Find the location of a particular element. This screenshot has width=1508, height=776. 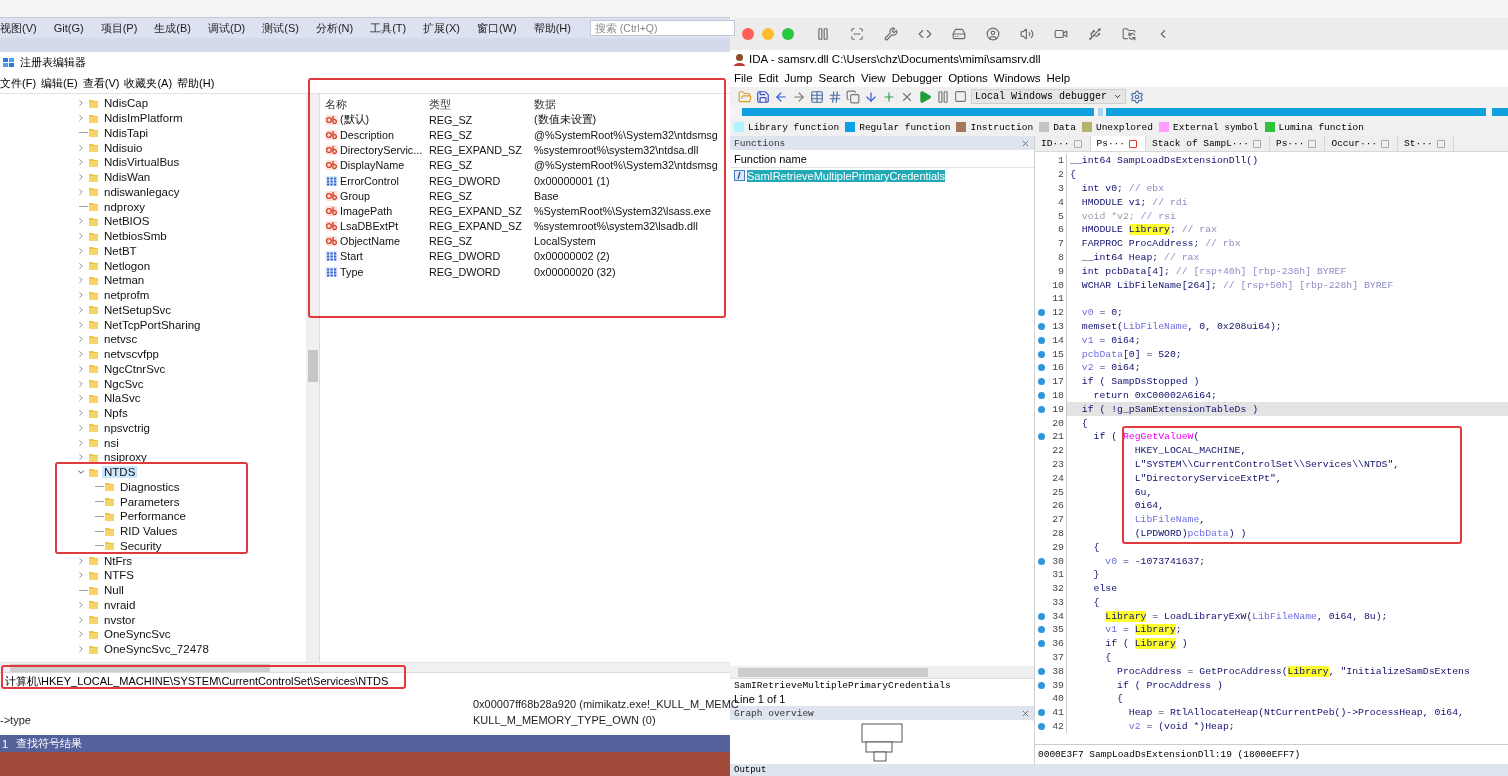

menu-item: 编辑(E) is located at coordinates (59, 83).